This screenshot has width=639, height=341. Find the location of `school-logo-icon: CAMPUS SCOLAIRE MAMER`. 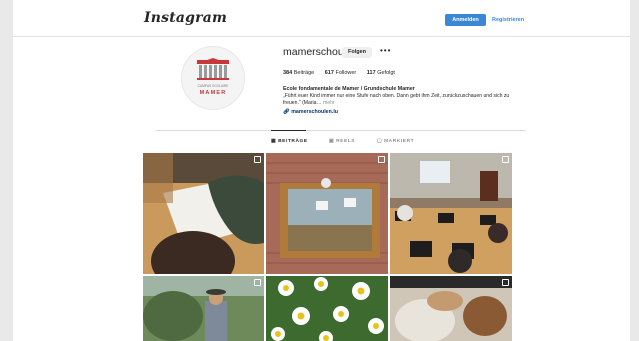

school-logo-icon: CAMPUS SCOLAIRE MAMER is located at coordinates (213, 77).